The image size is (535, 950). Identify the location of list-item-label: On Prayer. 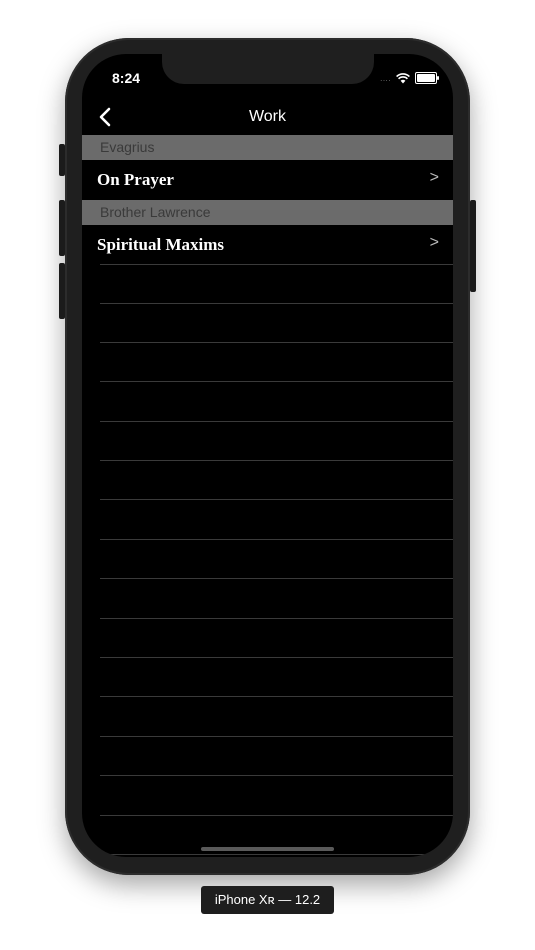
(135, 179).